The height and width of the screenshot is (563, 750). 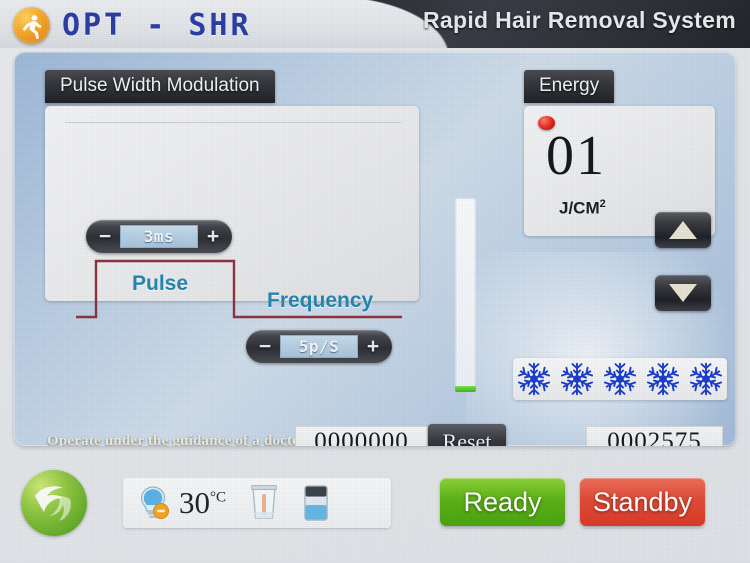 I want to click on status-strip: 30°C, so click(x=257, y=503).